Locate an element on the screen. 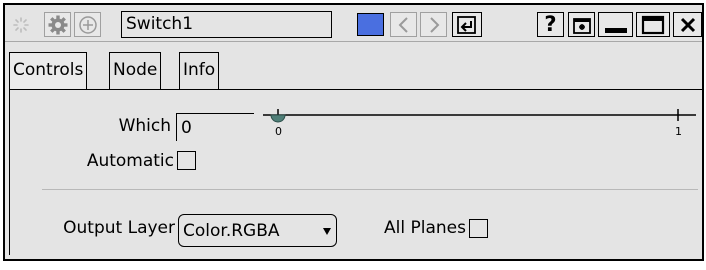  slider-handle is located at coordinates (278, 118).